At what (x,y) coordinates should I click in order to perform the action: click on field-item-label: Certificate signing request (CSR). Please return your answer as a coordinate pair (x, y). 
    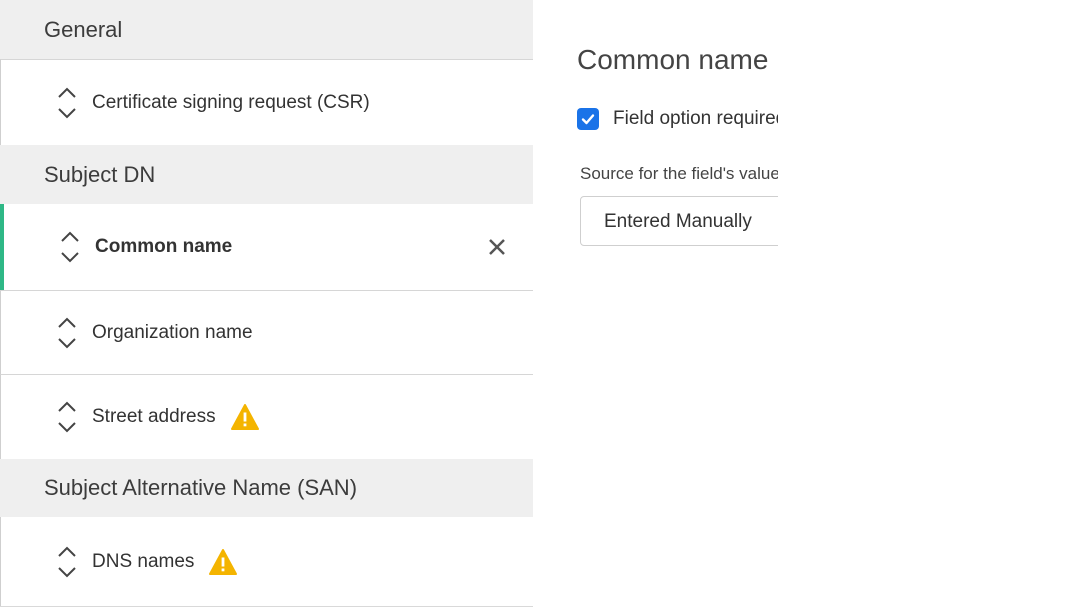
    Looking at the image, I should click on (231, 102).